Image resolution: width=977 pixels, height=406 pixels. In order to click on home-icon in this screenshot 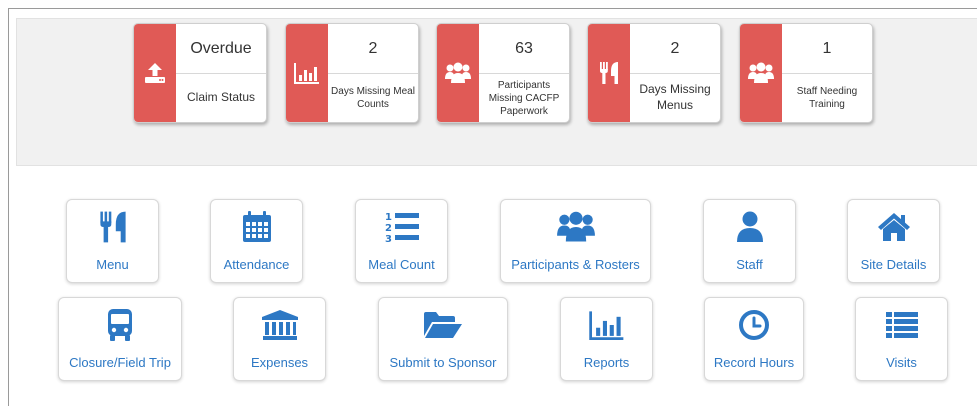, I will do `click(894, 227)`.